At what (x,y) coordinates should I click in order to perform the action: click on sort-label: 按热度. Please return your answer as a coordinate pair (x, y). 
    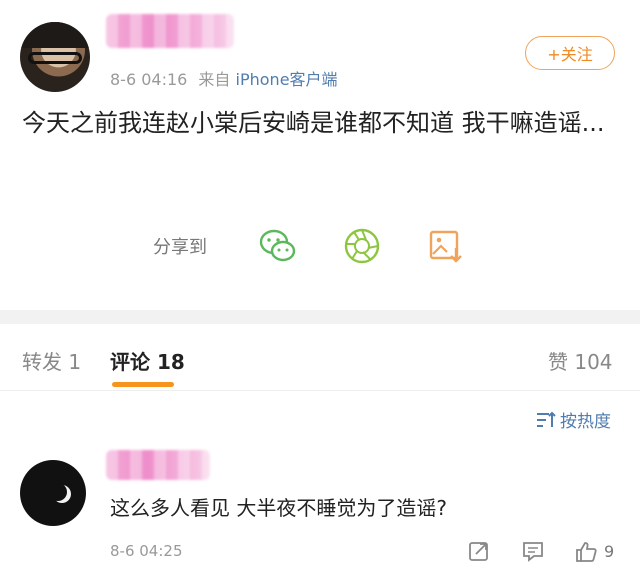
    Looking at the image, I should click on (585, 422).